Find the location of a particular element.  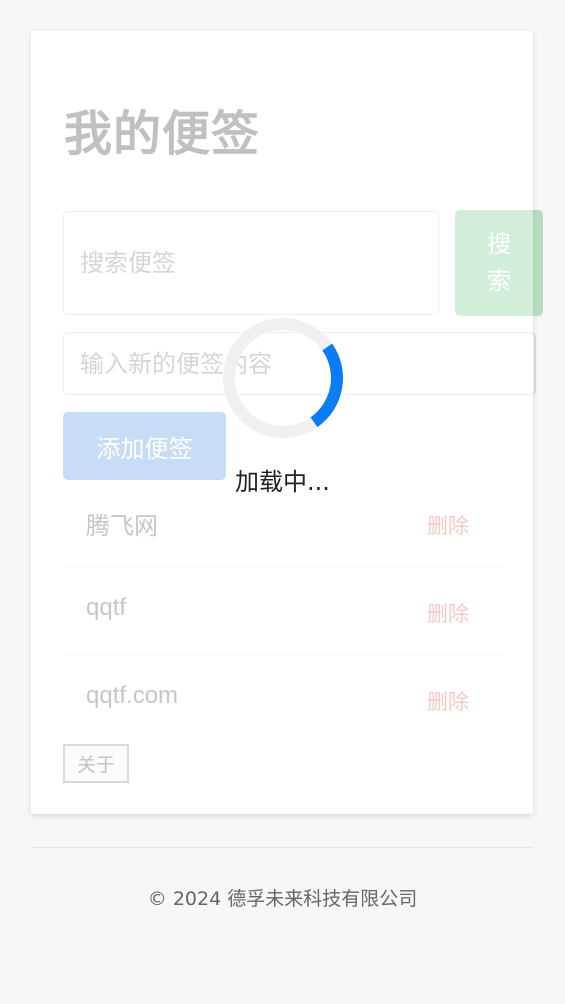

search-button-label: 搜索 is located at coordinates (499, 263).